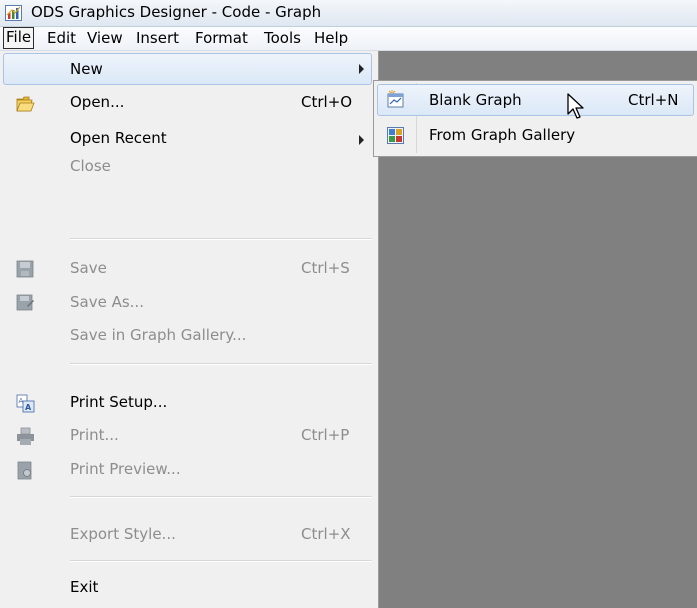  What do you see at coordinates (84, 587) in the screenshot?
I see `menu-item-label: Exit` at bounding box center [84, 587].